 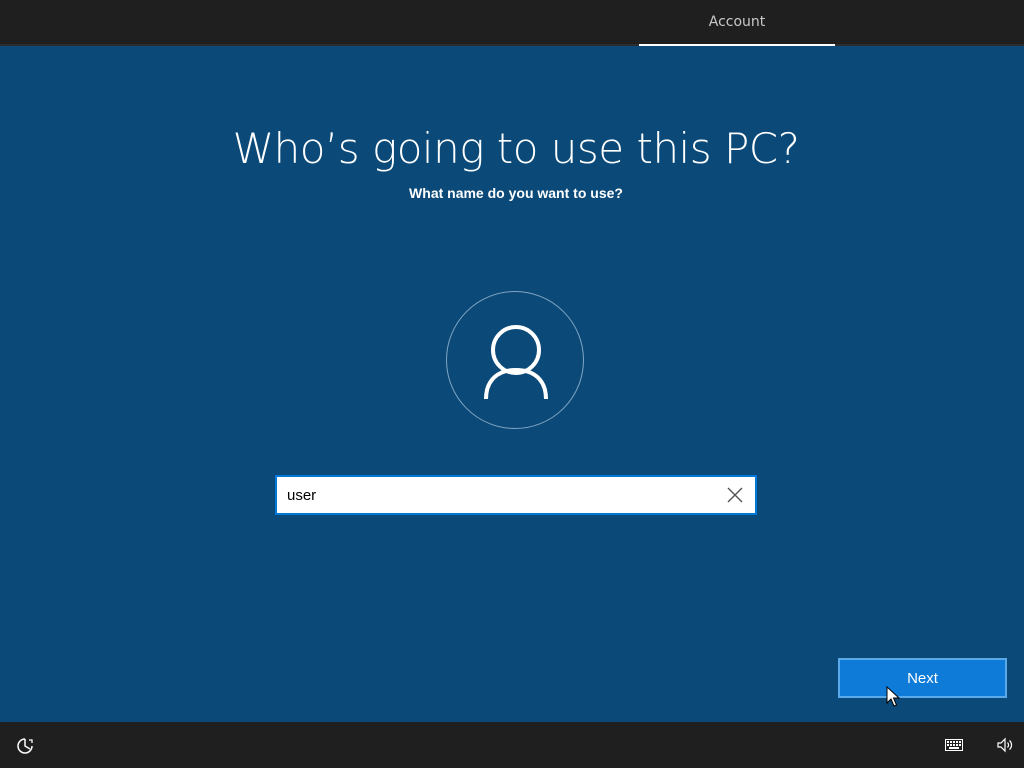 What do you see at coordinates (954, 745) in the screenshot?
I see `keyboard-icon` at bounding box center [954, 745].